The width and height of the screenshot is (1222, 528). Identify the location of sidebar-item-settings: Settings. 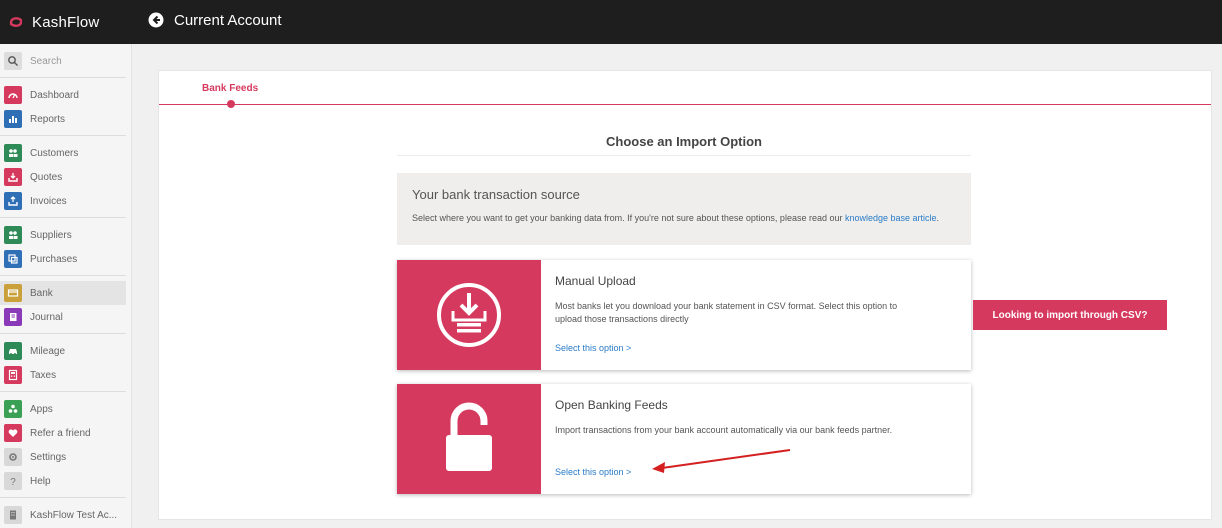
(63, 457).